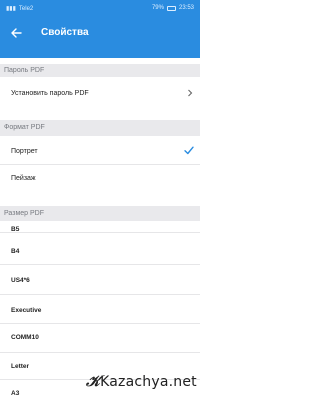 The image size is (320, 409). Describe the element at coordinates (100, 93) in the screenshot. I see `set-password-row: Установить пароль PDF` at that location.